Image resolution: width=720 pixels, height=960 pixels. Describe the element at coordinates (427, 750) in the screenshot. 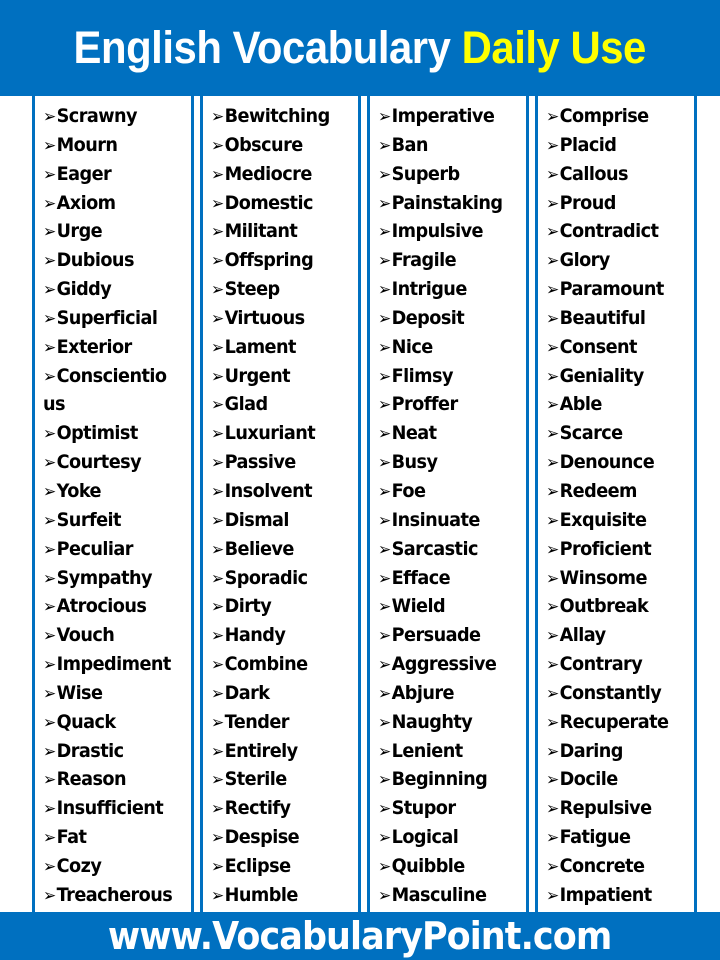

I see `word-text: Lenient` at that location.